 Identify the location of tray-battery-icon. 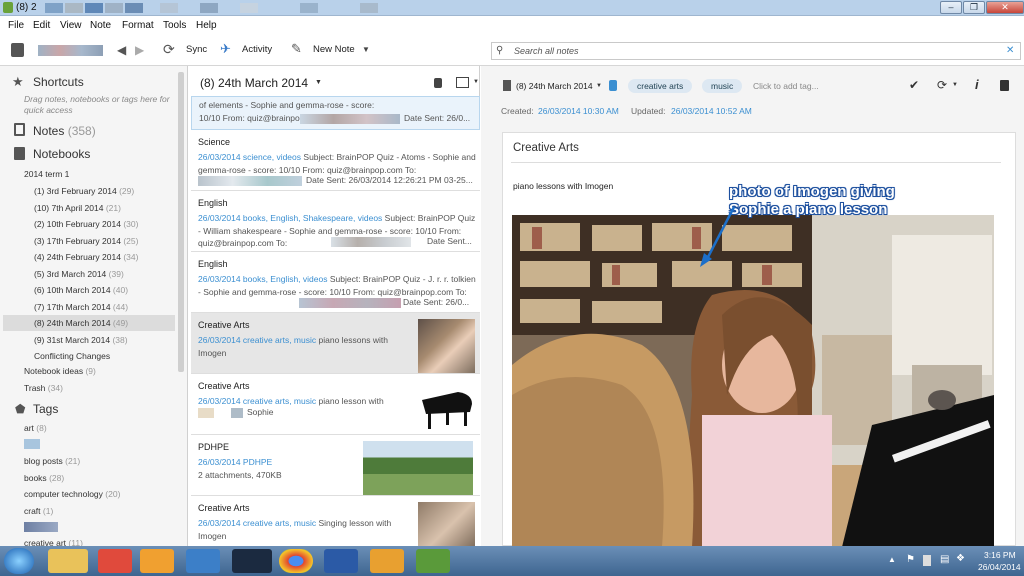
(927, 560).